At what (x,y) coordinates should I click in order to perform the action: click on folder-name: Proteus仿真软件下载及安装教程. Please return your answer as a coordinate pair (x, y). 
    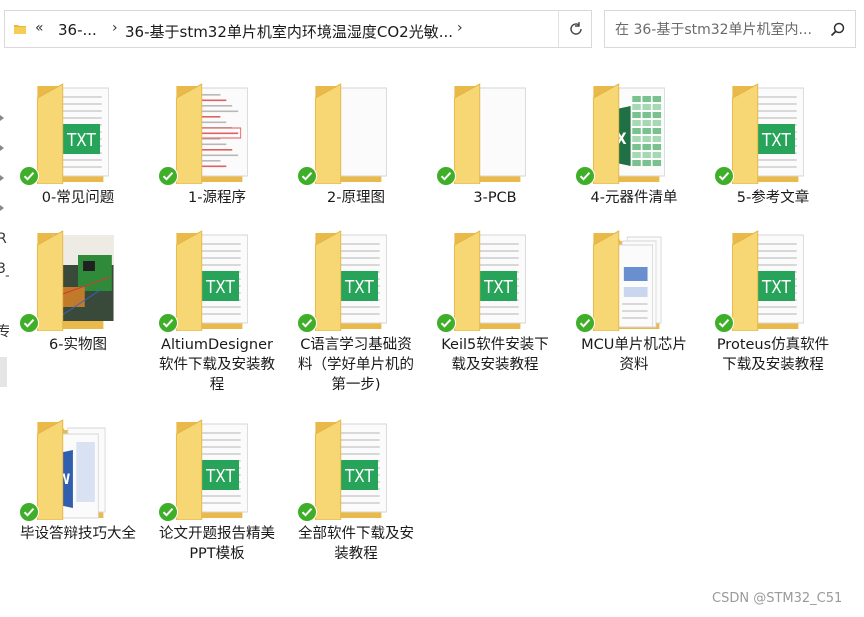
    Looking at the image, I should click on (773, 355).